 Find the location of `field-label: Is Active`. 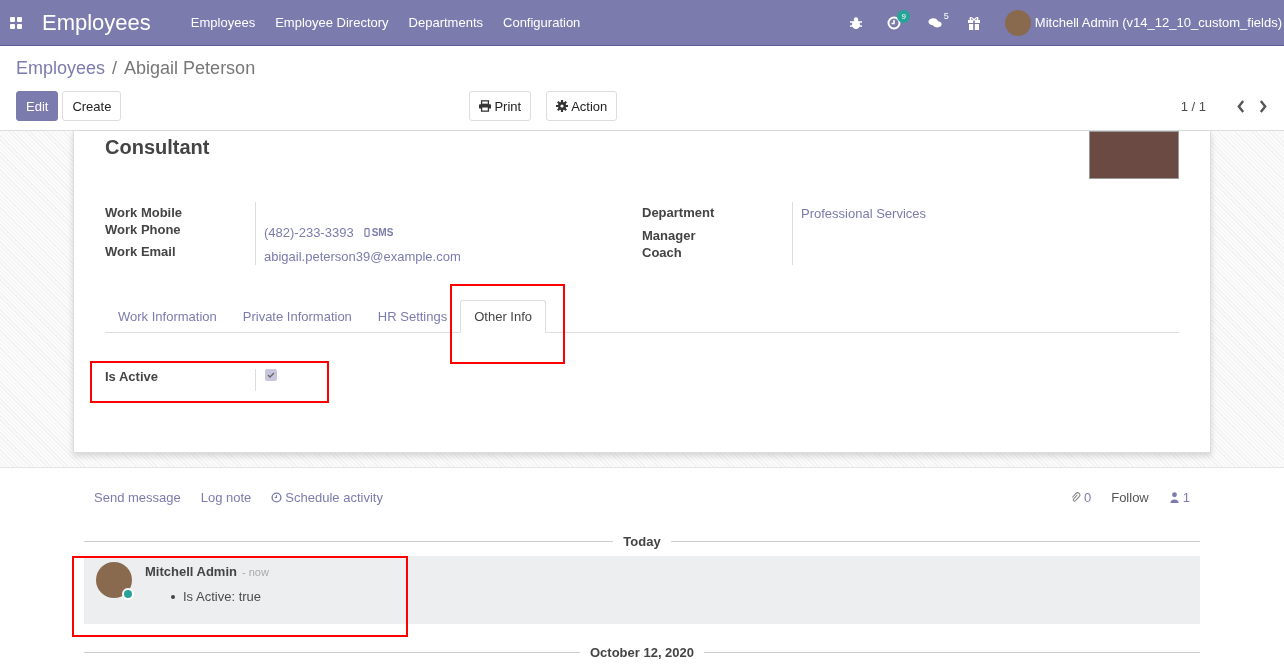

field-label: Is Active is located at coordinates (180, 380).